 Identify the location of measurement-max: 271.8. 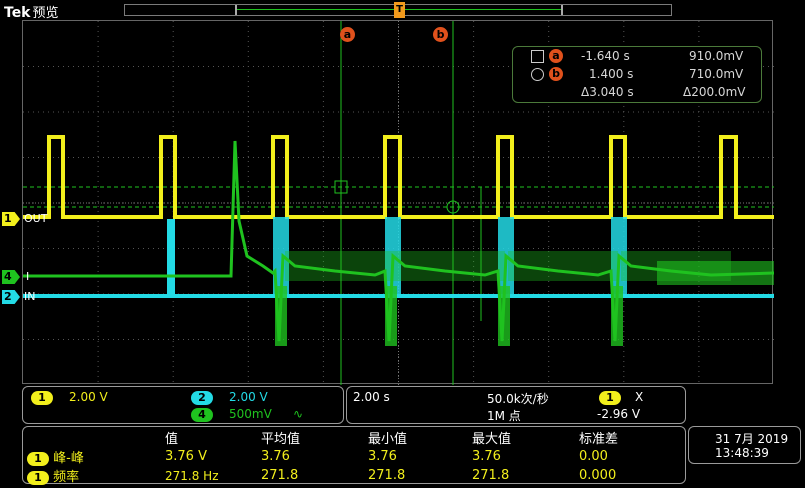
(491, 475).